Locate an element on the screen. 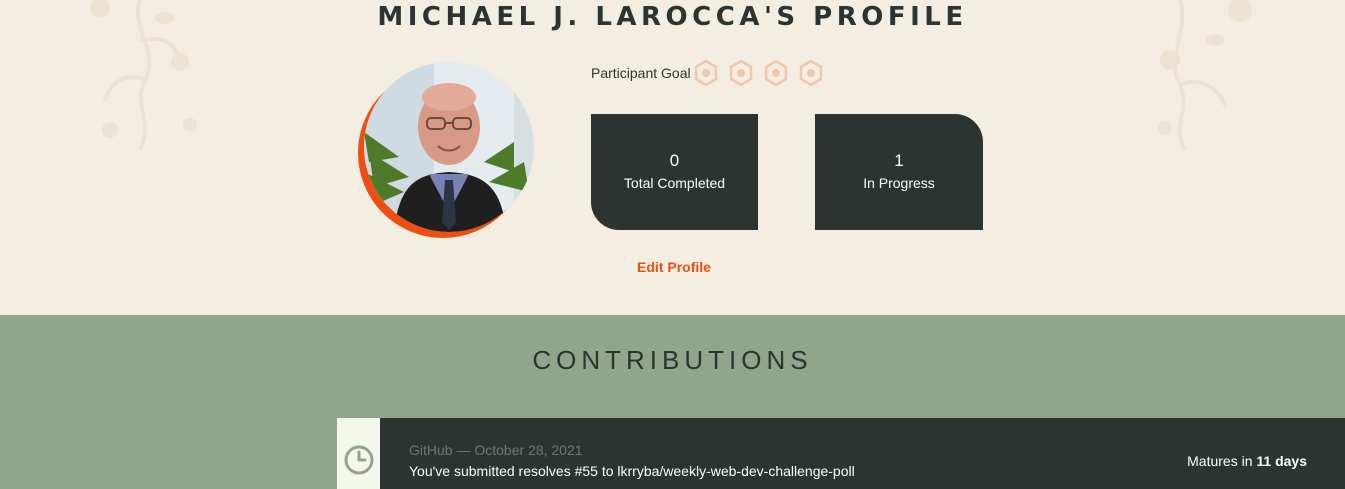 This screenshot has height=489, width=1345. maturity-value: 11 days is located at coordinates (1281, 461).